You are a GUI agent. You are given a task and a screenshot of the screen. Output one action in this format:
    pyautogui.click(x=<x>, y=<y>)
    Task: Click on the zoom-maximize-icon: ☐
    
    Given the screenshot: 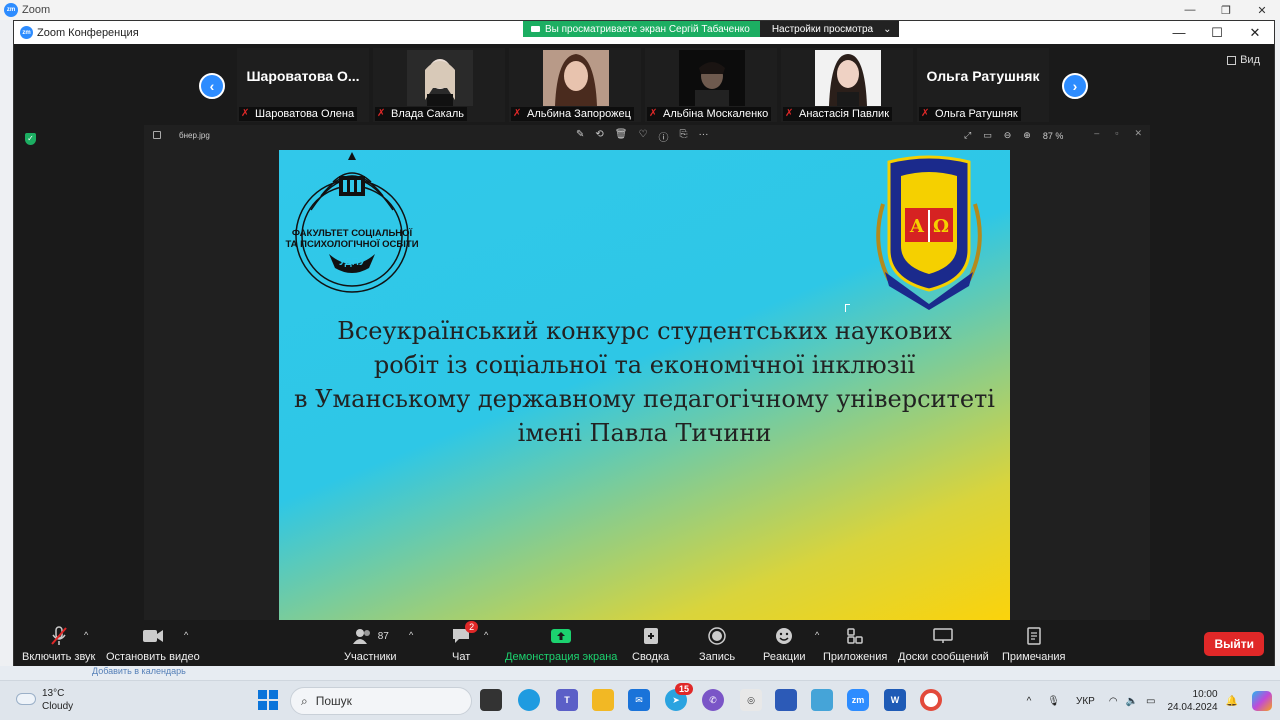 What is the action you would take?
    pyautogui.click(x=1217, y=33)
    